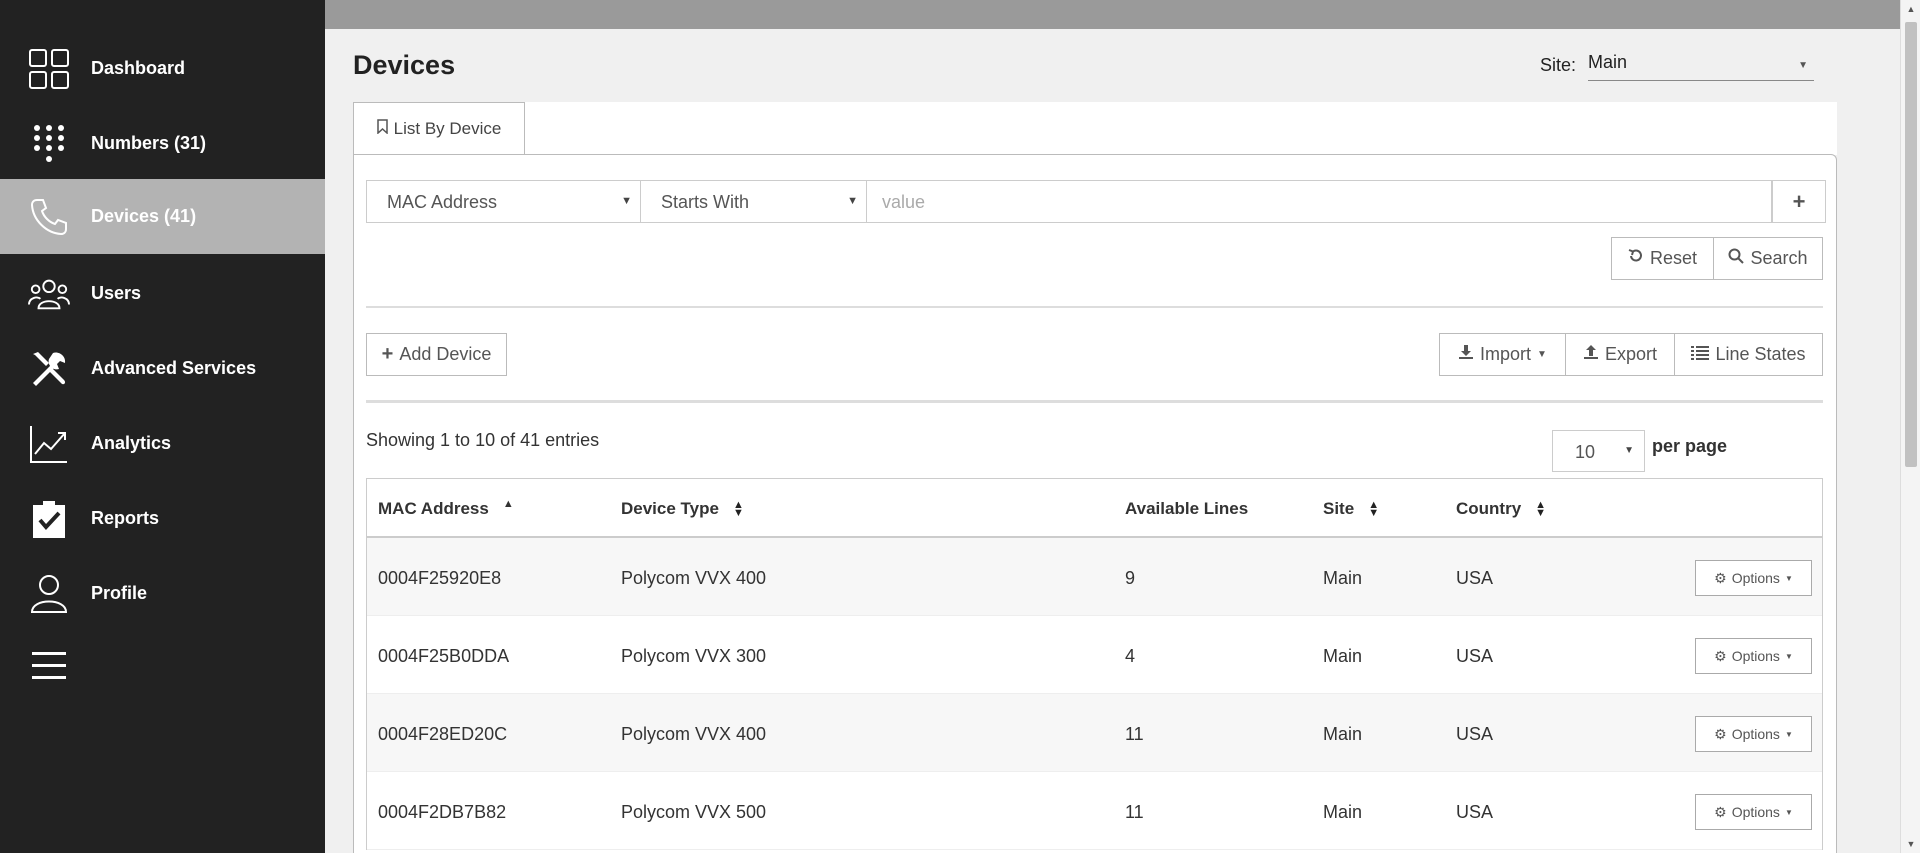  I want to click on search-button: Search, so click(1768, 258).